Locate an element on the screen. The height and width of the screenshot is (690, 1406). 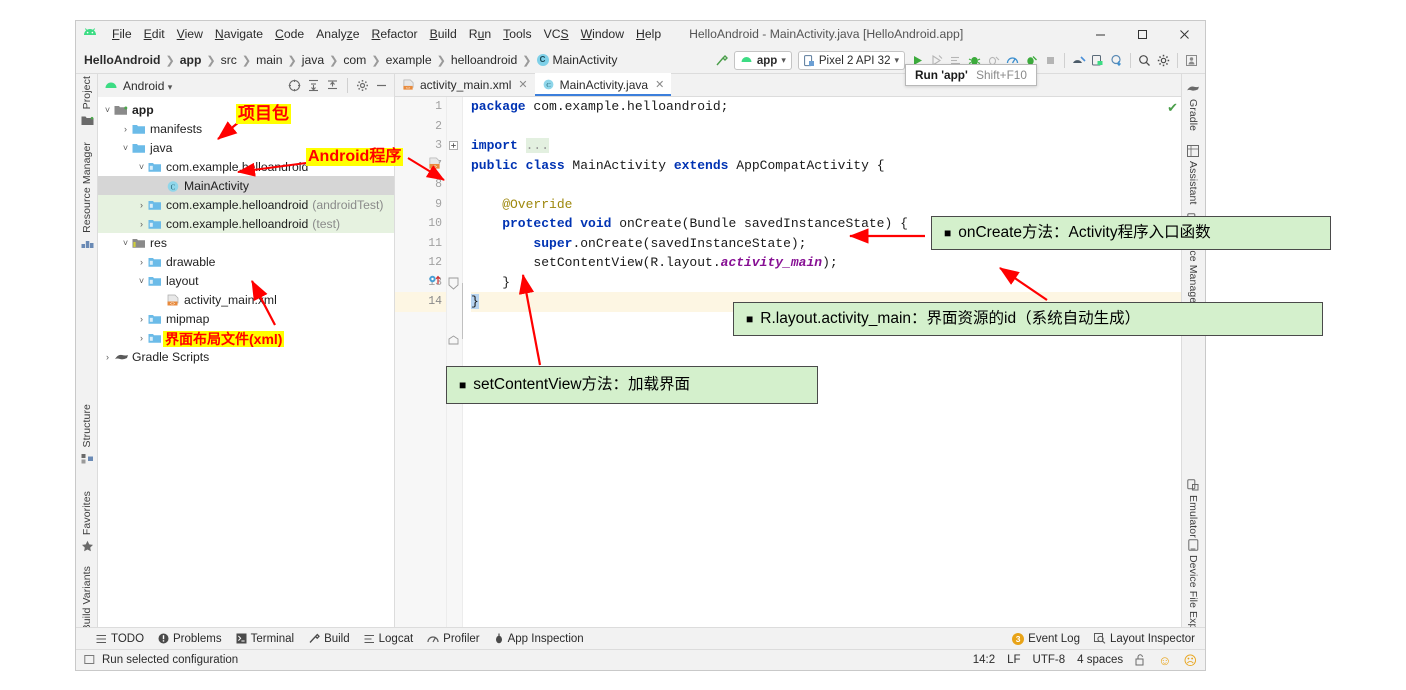
tree-node-mipmap: › mipmap is located at coordinates (246, 318).